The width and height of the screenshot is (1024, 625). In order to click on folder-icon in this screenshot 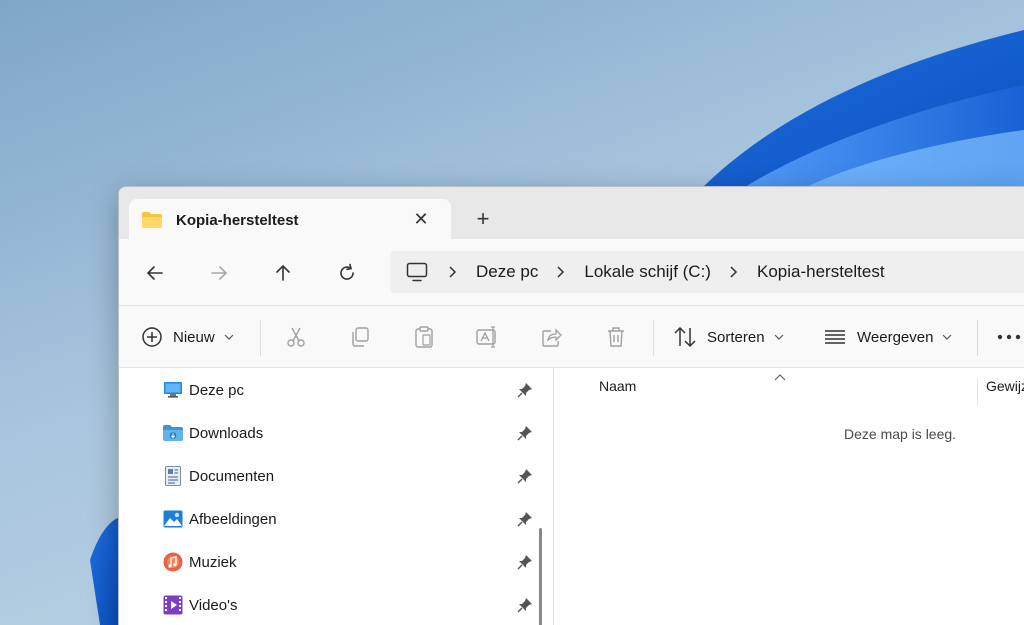, I will do `click(152, 220)`.